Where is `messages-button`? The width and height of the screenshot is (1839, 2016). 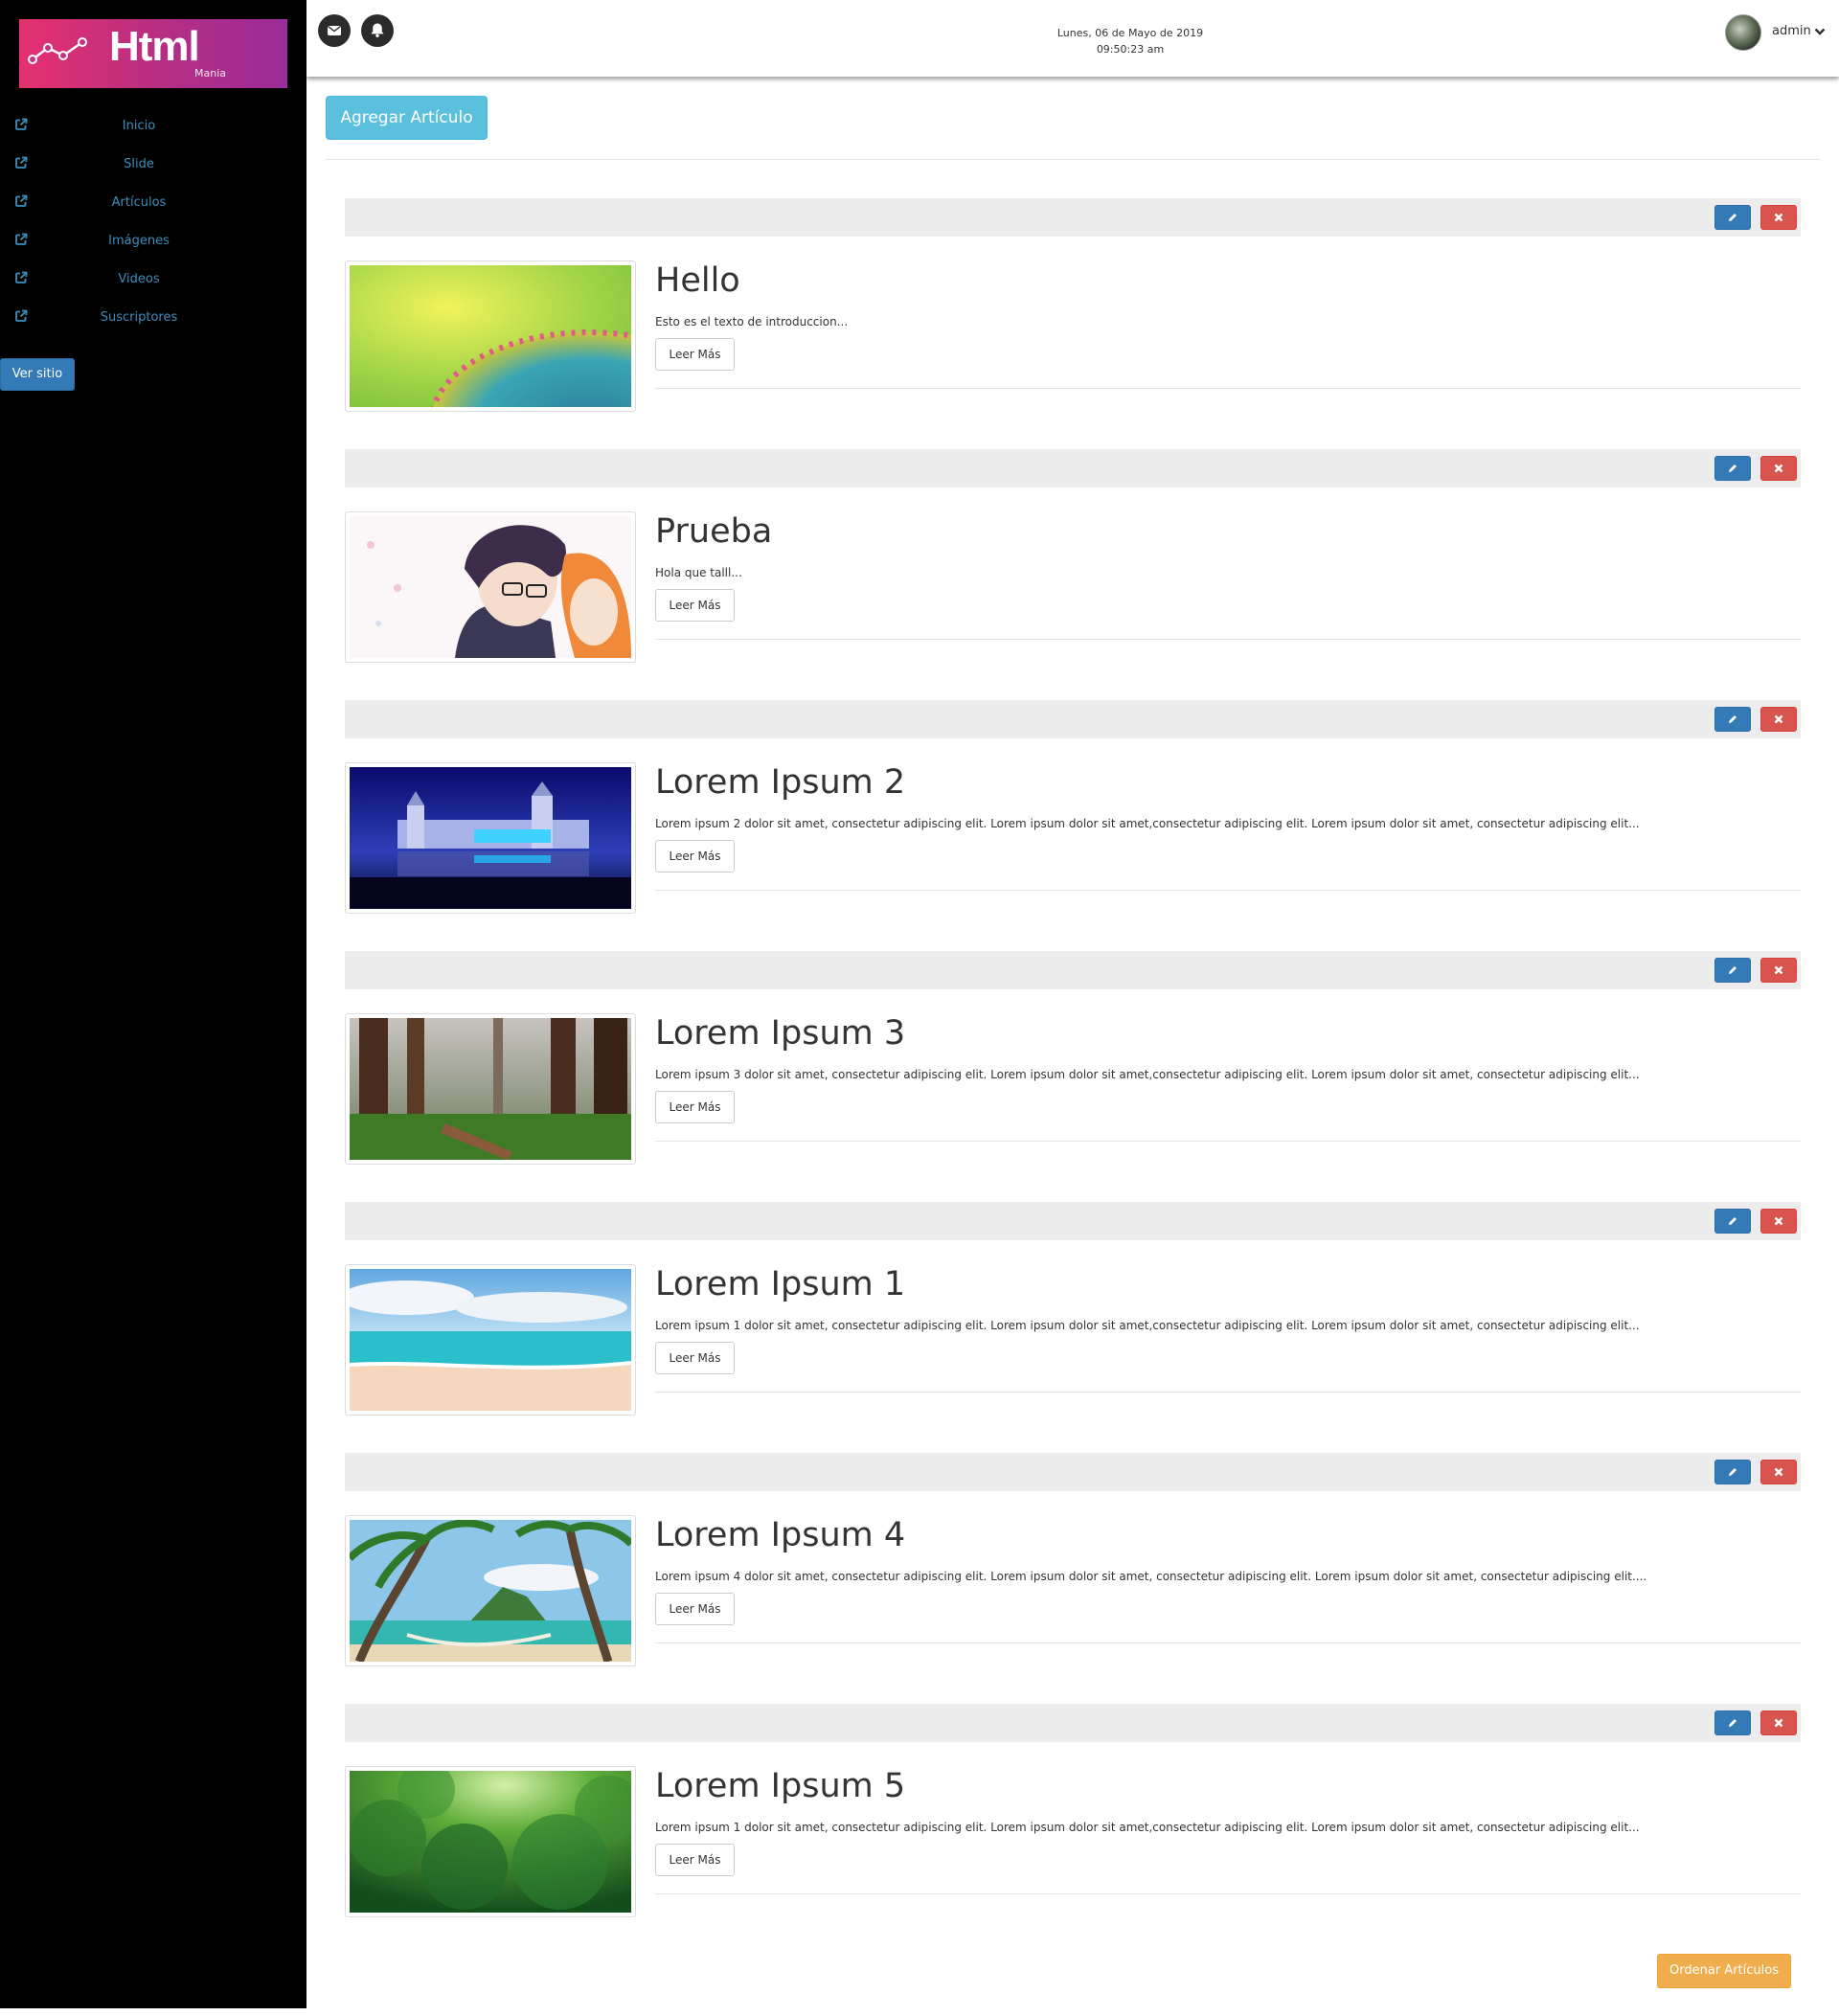
messages-button is located at coordinates (334, 30).